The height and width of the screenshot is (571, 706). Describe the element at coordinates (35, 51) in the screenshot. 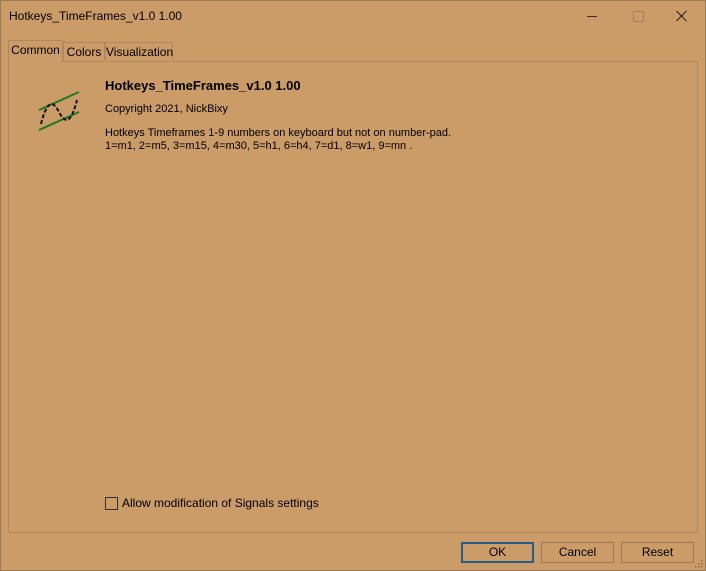

I see `tab-common: Common` at that location.